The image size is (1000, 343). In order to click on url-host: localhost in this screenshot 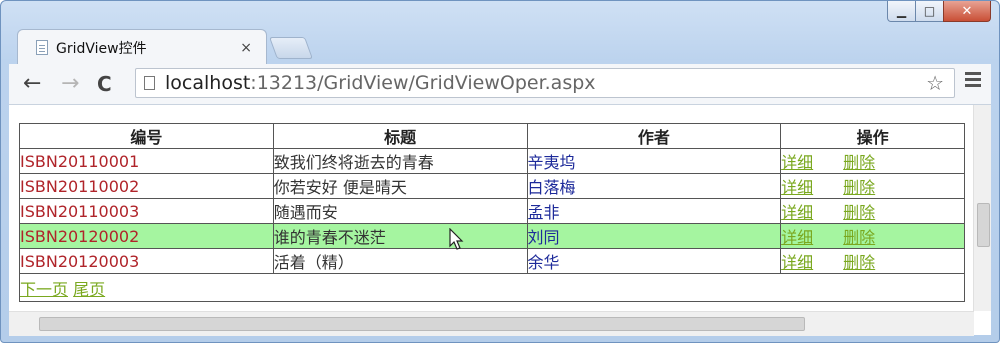, I will do `click(208, 83)`.